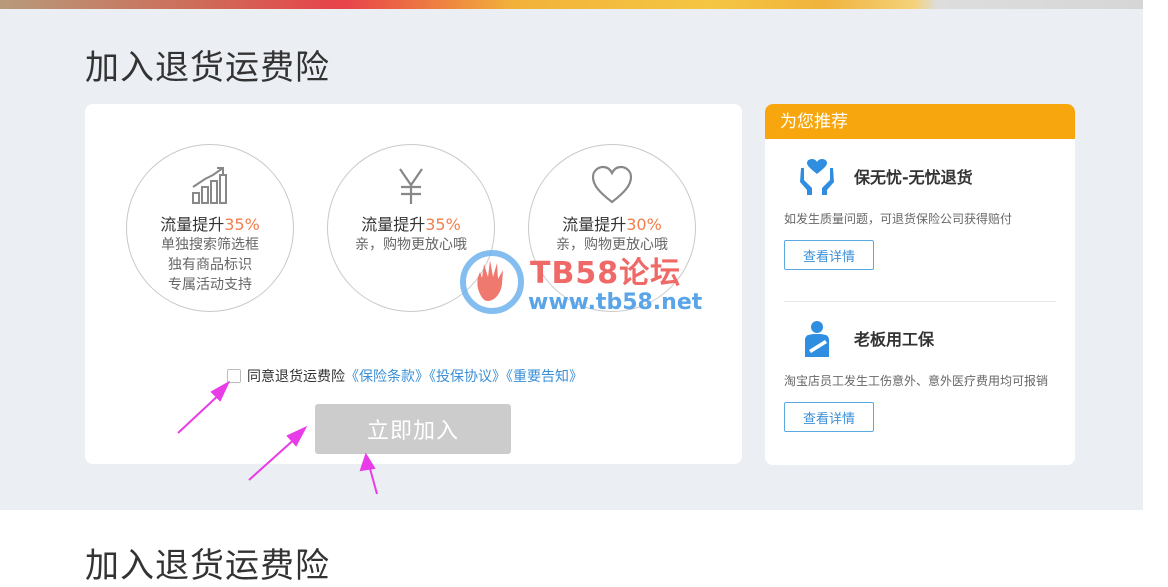 This screenshot has width=1168, height=587. What do you see at coordinates (207, 566) in the screenshot?
I see `page-title-repeat: 加入退货运费险` at bounding box center [207, 566].